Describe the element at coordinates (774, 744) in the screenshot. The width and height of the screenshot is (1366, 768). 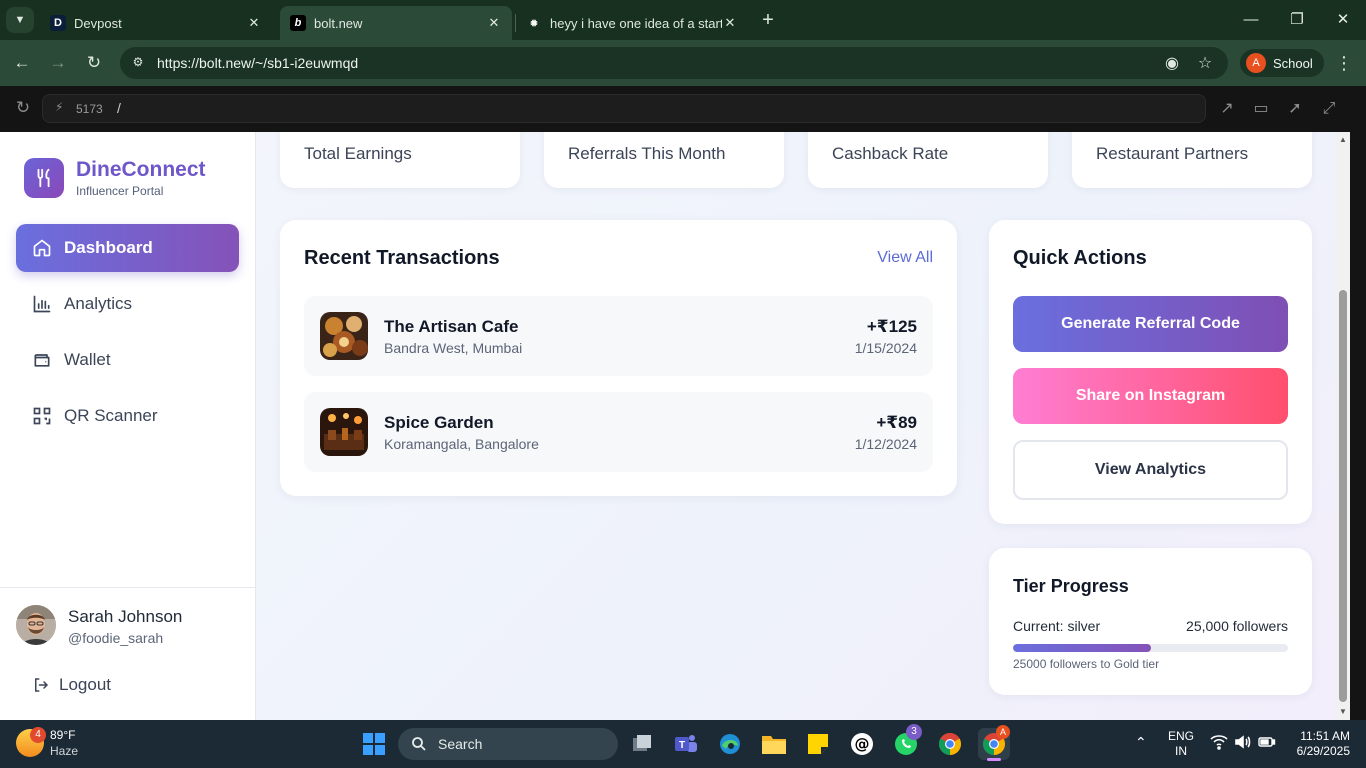
I see `file-explorer-icon` at that location.